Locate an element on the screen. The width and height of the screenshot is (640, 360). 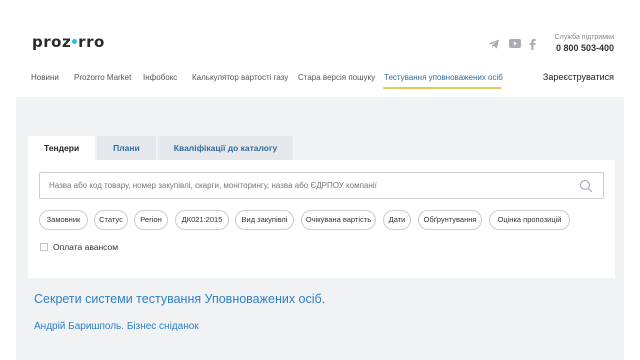
article-subtitle-link: Андрій Баришполь. Бізнес сніданок is located at coordinates (116, 326).